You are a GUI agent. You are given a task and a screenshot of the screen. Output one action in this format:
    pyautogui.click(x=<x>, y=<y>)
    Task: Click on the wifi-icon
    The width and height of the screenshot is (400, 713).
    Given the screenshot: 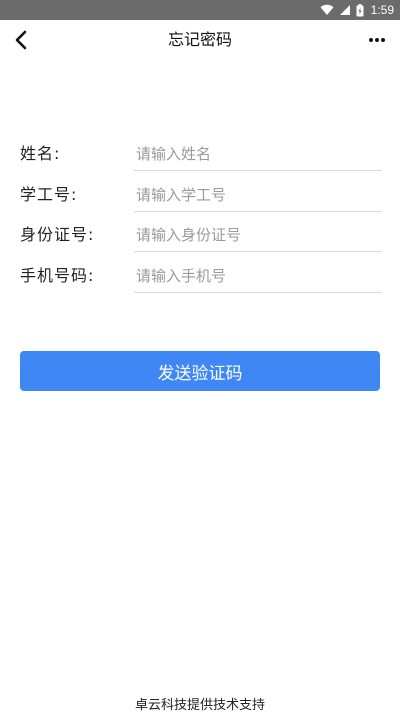 What is the action you would take?
    pyautogui.click(x=327, y=10)
    